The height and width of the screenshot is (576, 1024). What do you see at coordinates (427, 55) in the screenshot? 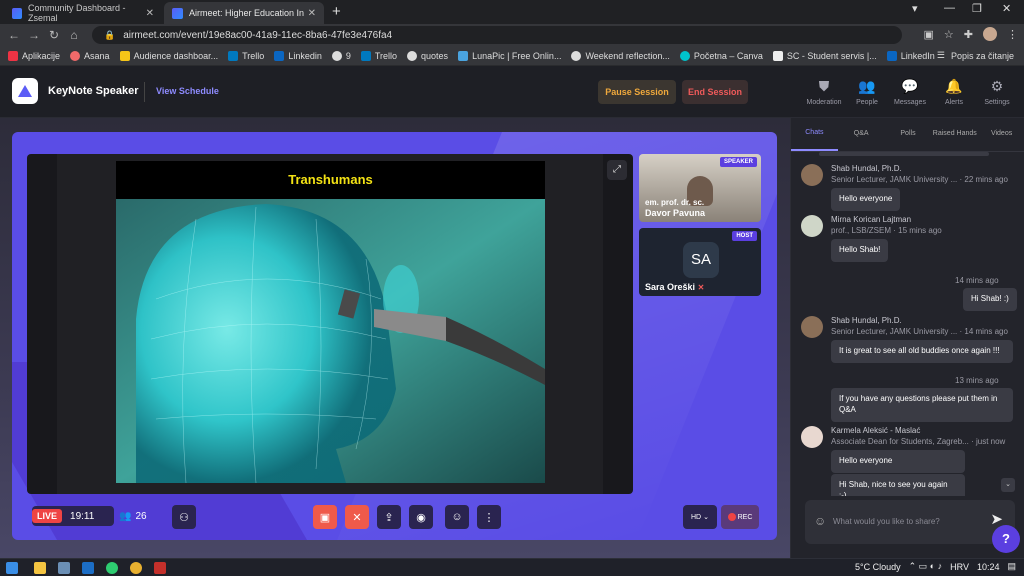
I see `bookmark-item: quotes` at bounding box center [427, 55].